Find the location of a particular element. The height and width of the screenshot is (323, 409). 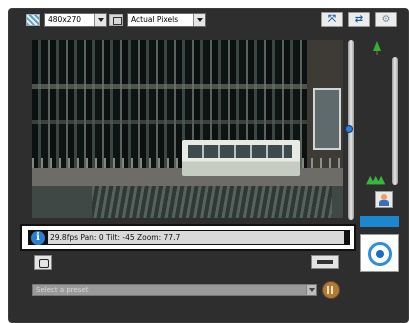

resolution-icon is located at coordinates (33, 20).